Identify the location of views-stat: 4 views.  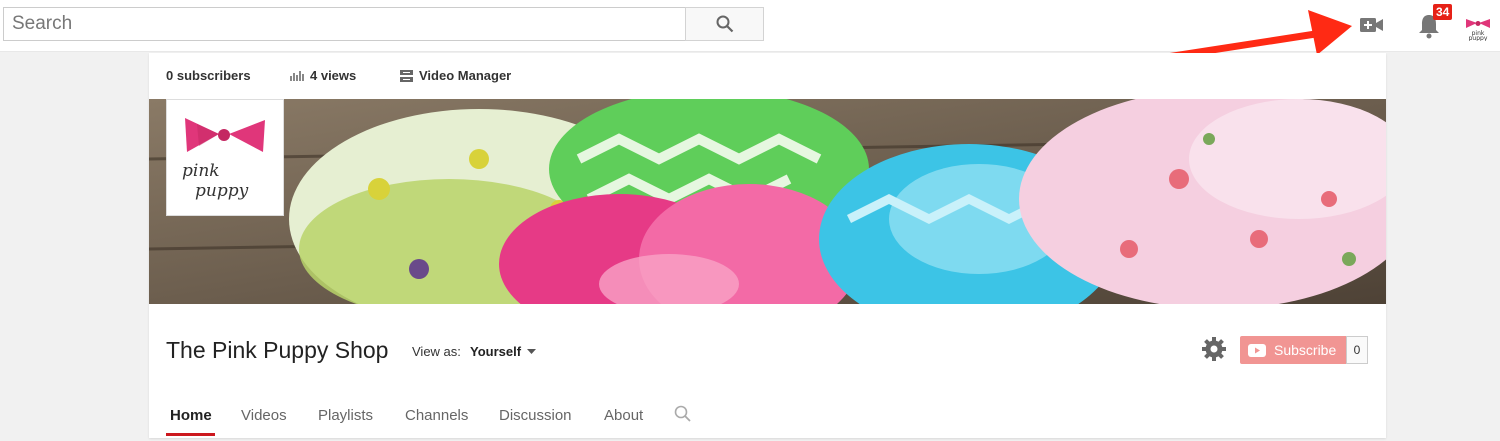
(323, 75).